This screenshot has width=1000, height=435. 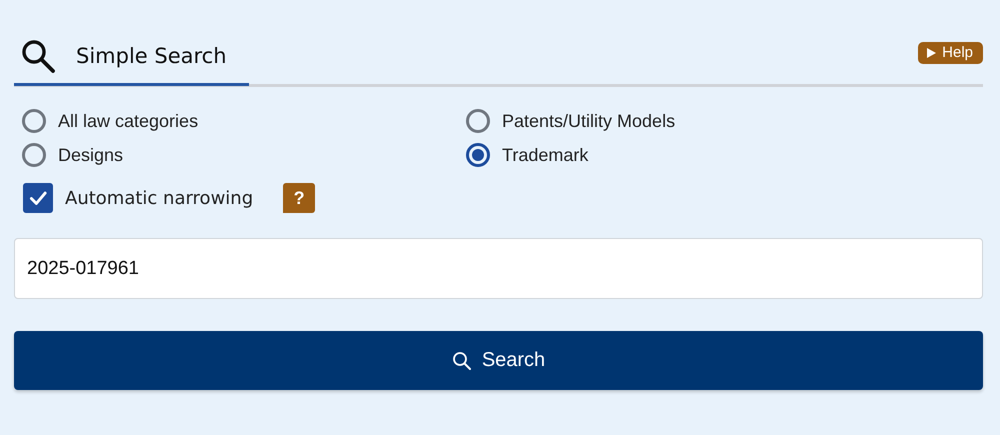 I want to click on checkbox-label: Automatic narrowing, so click(x=159, y=198).